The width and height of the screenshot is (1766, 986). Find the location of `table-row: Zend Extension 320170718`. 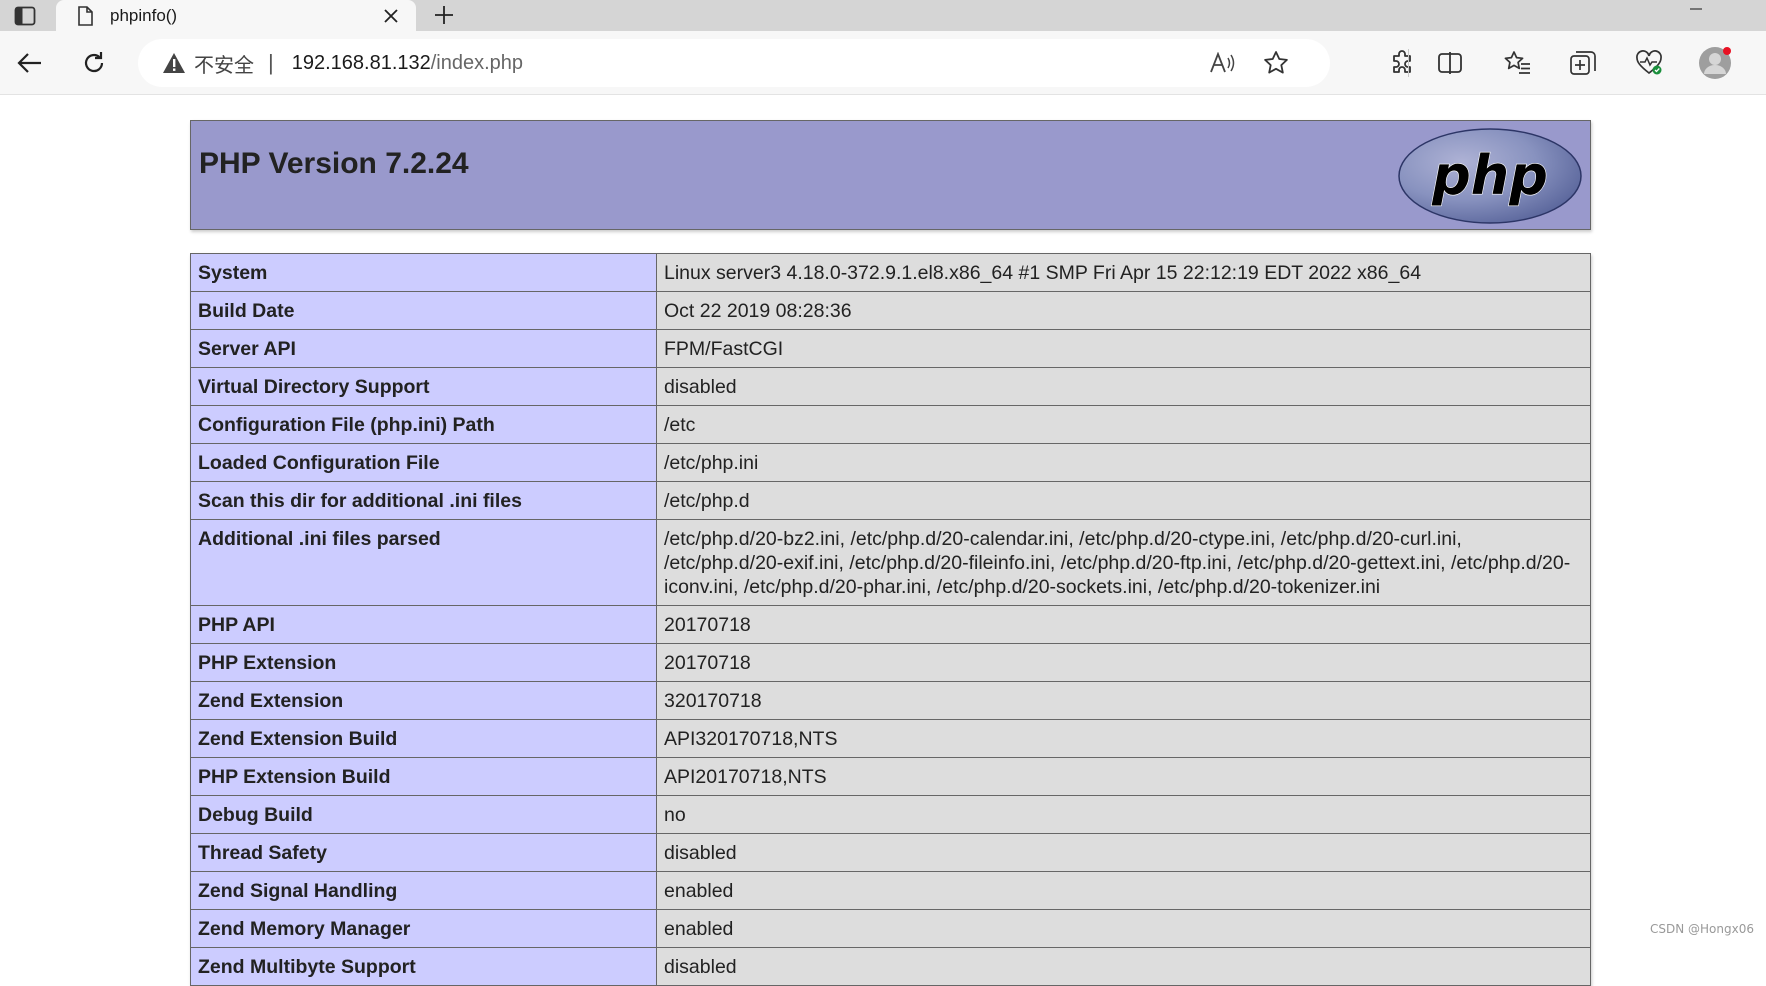

table-row: Zend Extension 320170718 is located at coordinates (890, 700).